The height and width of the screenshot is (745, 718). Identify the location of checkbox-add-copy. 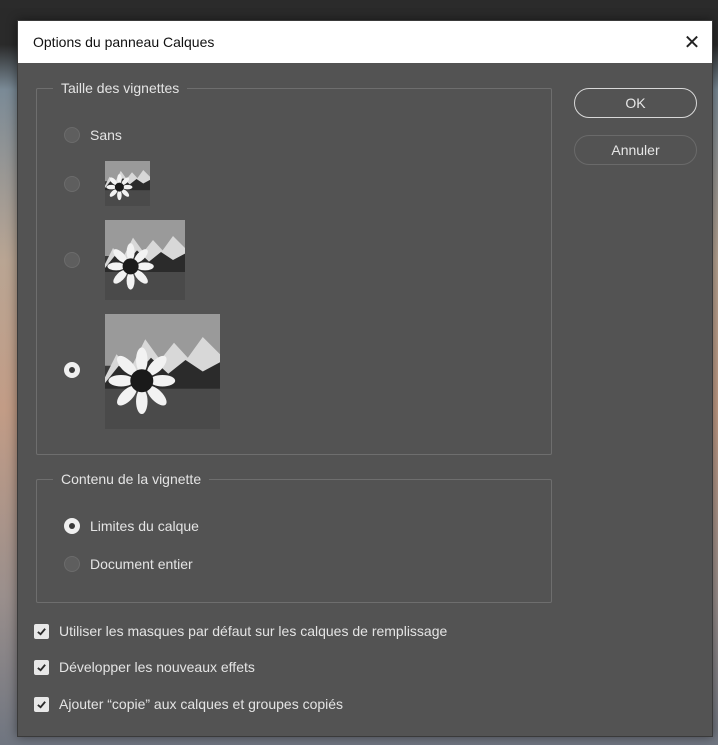
(41, 704).